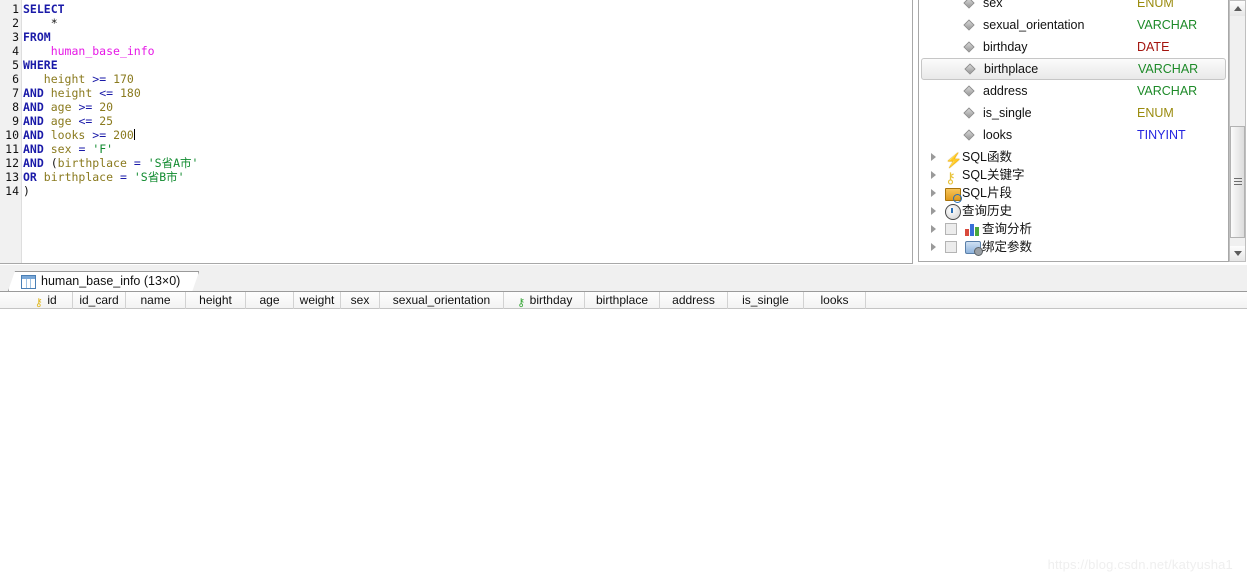 Image resolution: width=1247 pixels, height=582 pixels. I want to click on code-line: *, so click(467, 23).